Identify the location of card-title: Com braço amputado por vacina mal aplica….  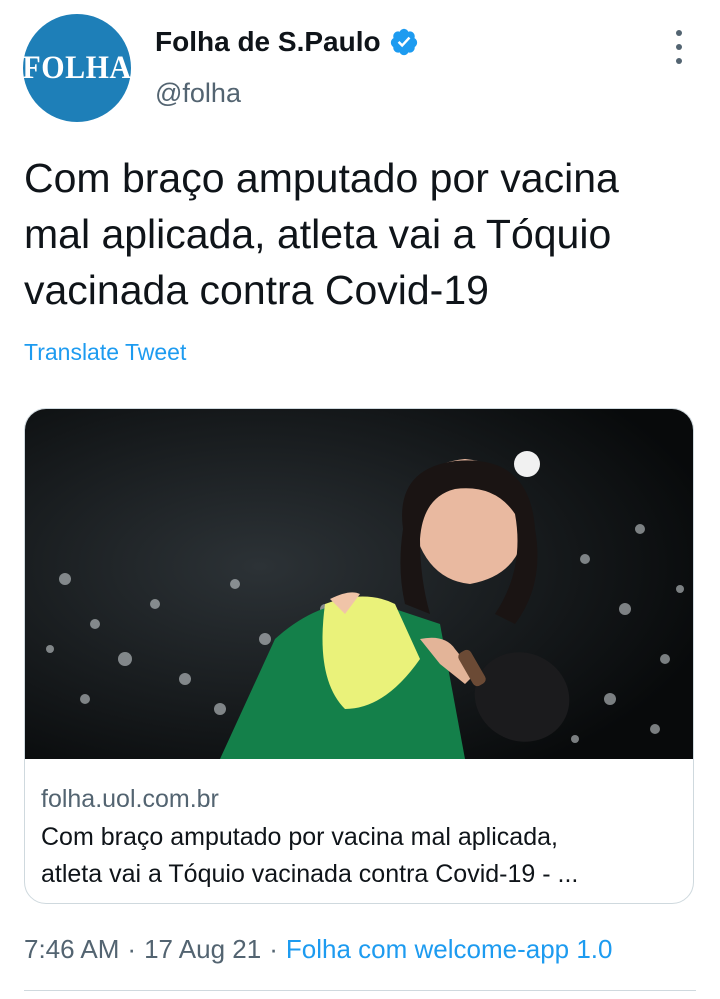
(310, 855).